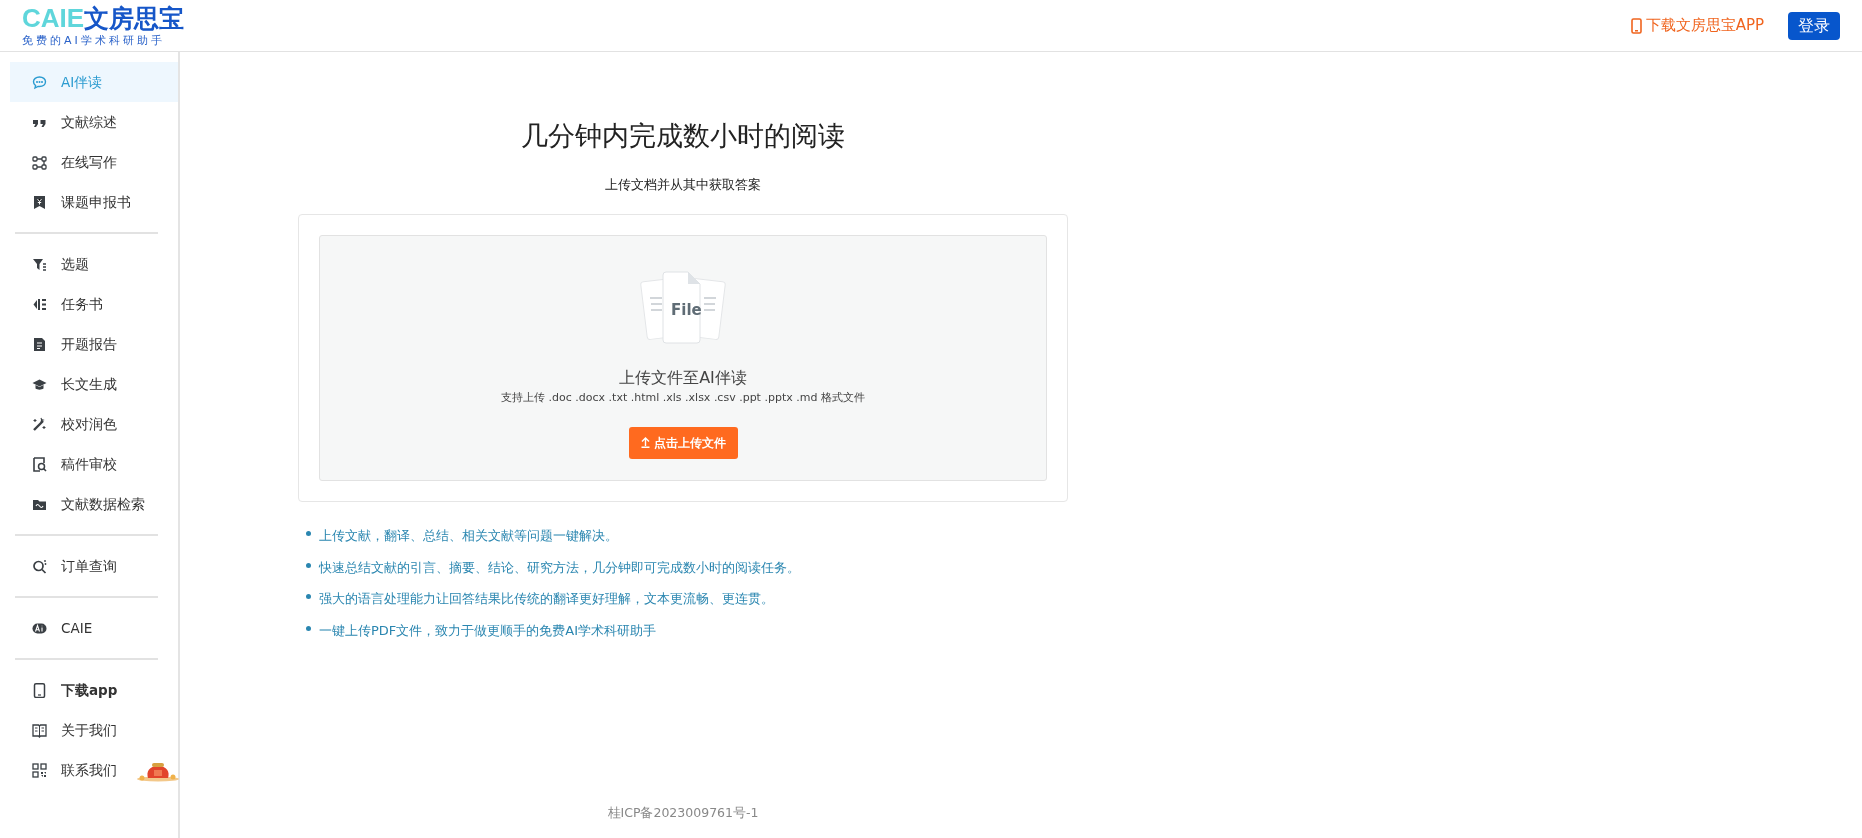  I want to click on search-icon, so click(39, 566).